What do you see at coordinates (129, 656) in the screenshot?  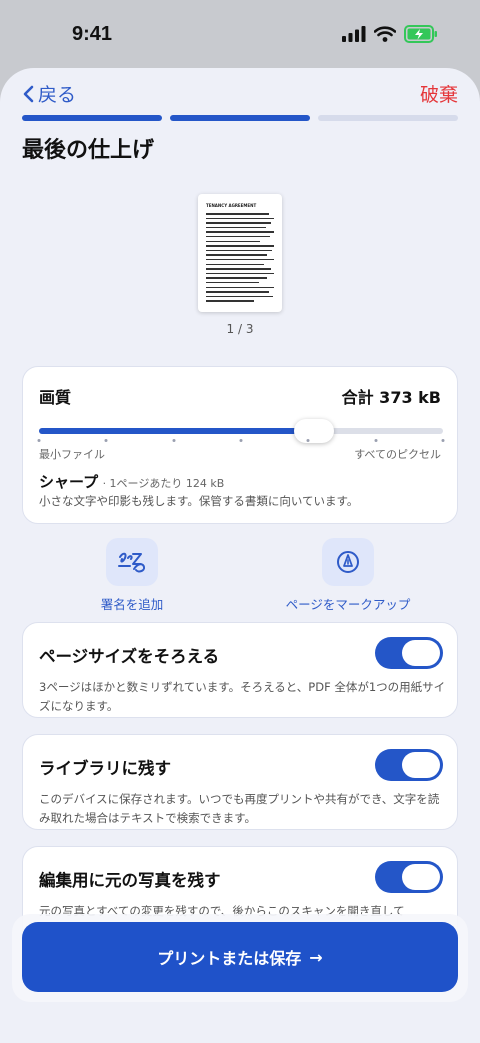 I see `toggle-title: ページサイズをそろえる` at bounding box center [129, 656].